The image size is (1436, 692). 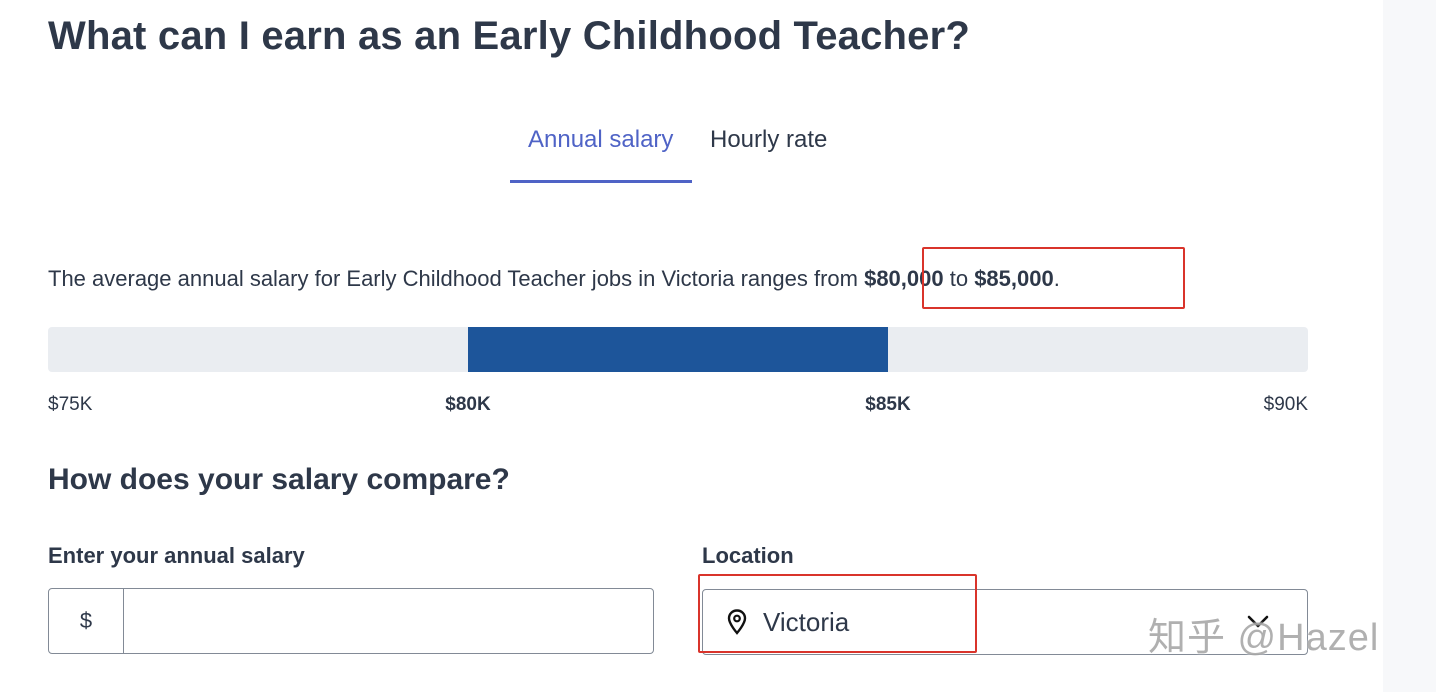 I want to click on salary-tabs: Annual salary Hourly rate, so click(x=677, y=148).